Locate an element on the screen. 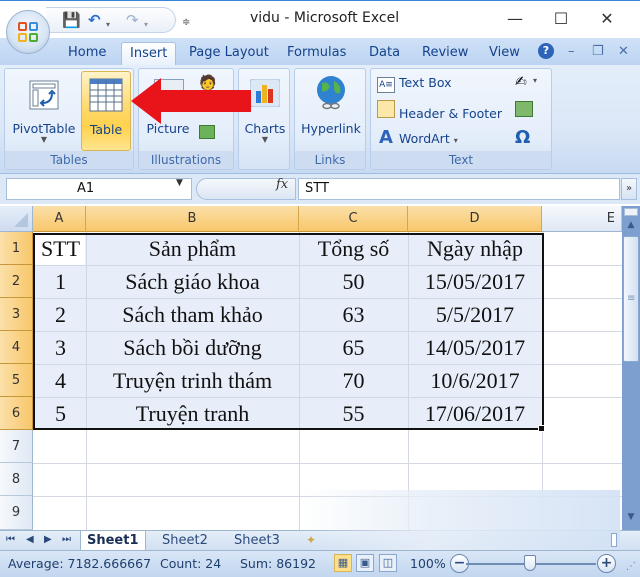 This screenshot has height=577, width=640. help-icon: ? is located at coordinates (546, 51).